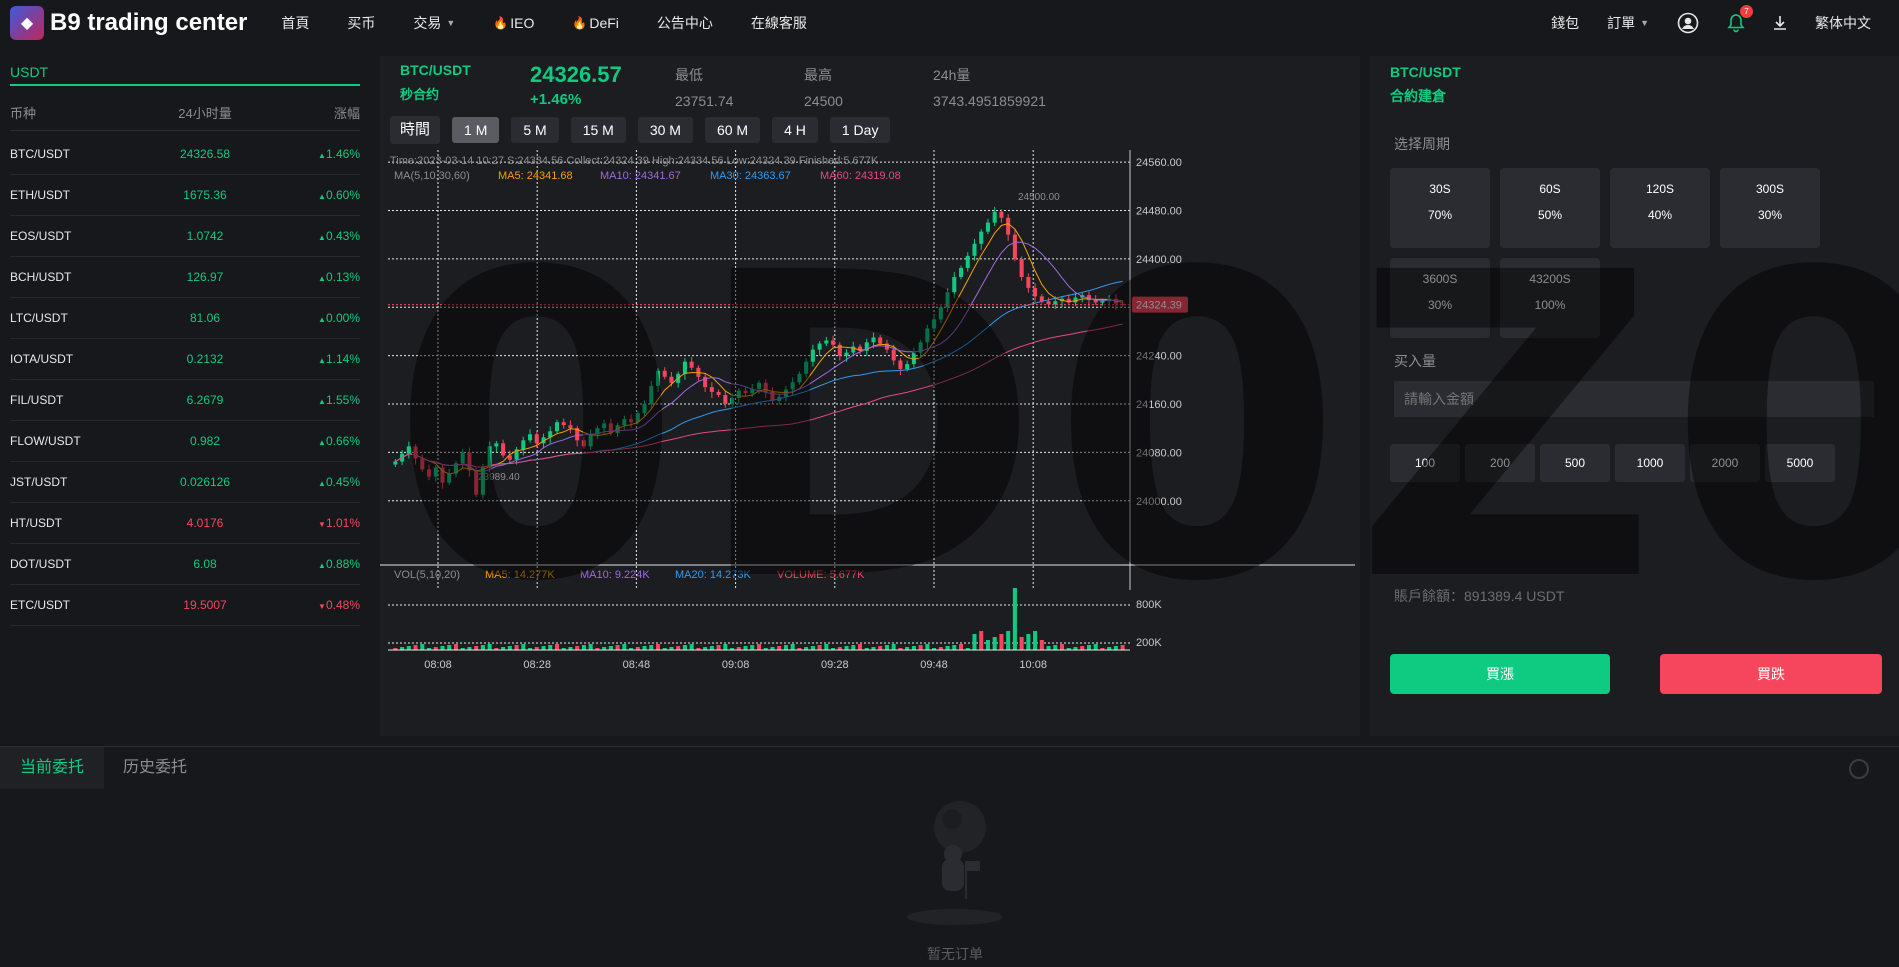 This screenshot has width=1899, height=967. I want to click on market-price: 0.982, so click(205, 441).